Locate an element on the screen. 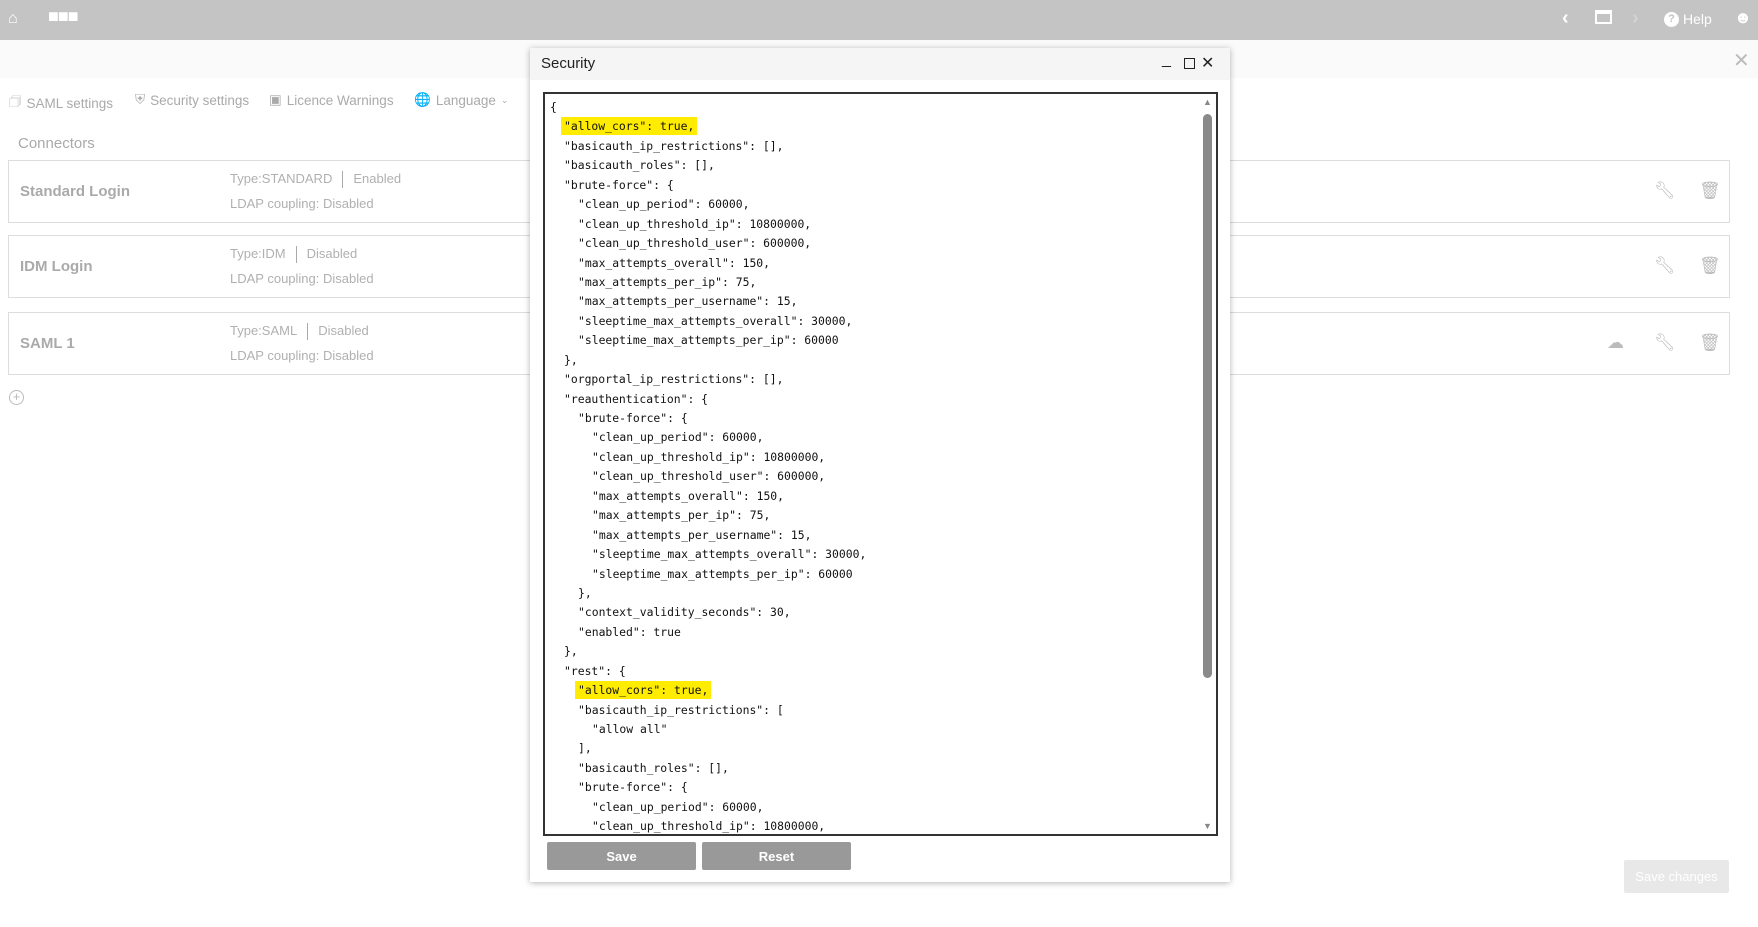 This screenshot has width=1758, height=927. tab-security-settings: ⛨ Security settings is located at coordinates (192, 100).